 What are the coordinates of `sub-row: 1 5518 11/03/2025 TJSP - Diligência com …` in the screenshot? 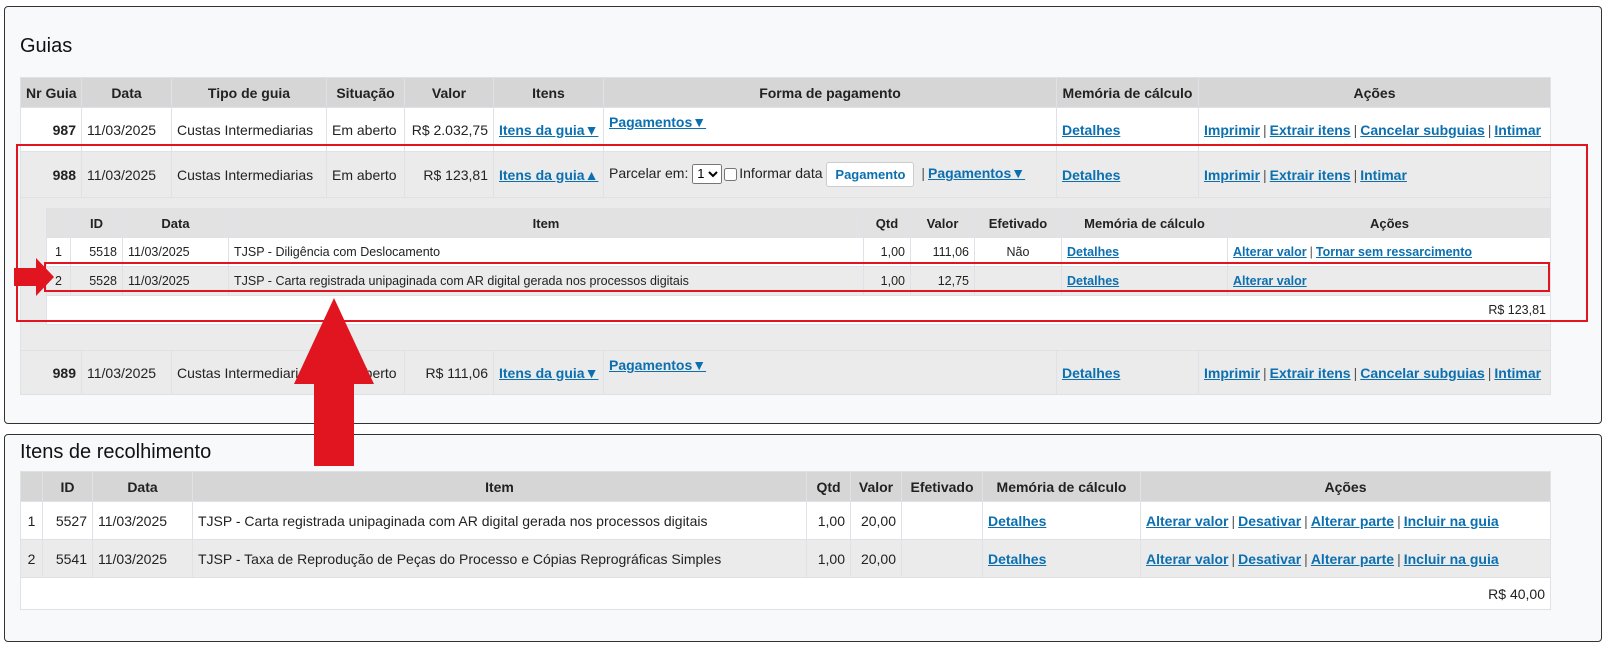 It's located at (798, 252).